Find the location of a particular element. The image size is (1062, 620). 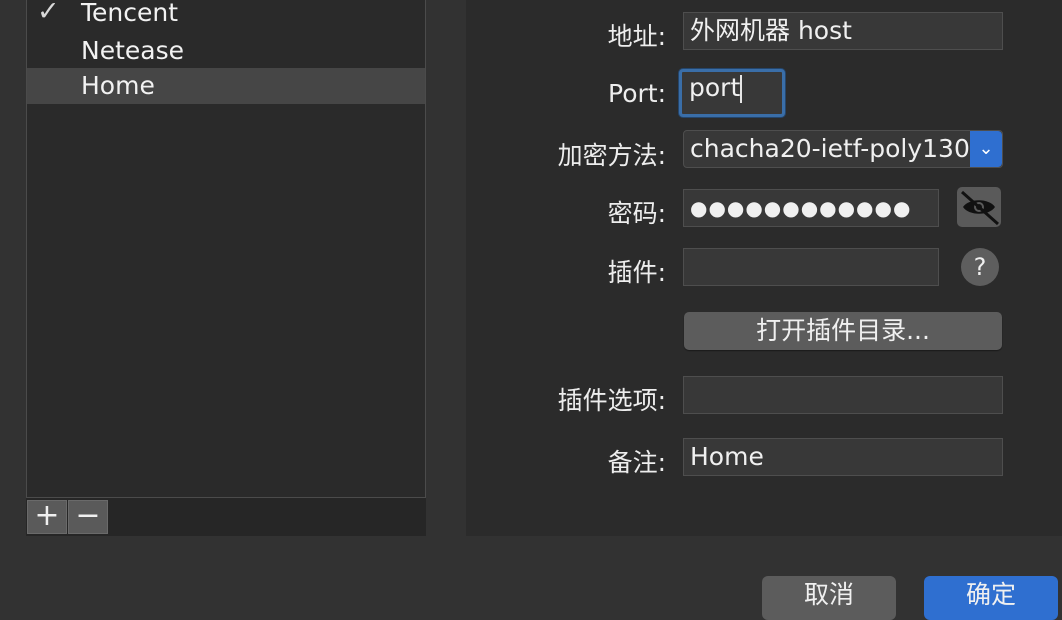

eye-hidden-icon is located at coordinates (980, 208).